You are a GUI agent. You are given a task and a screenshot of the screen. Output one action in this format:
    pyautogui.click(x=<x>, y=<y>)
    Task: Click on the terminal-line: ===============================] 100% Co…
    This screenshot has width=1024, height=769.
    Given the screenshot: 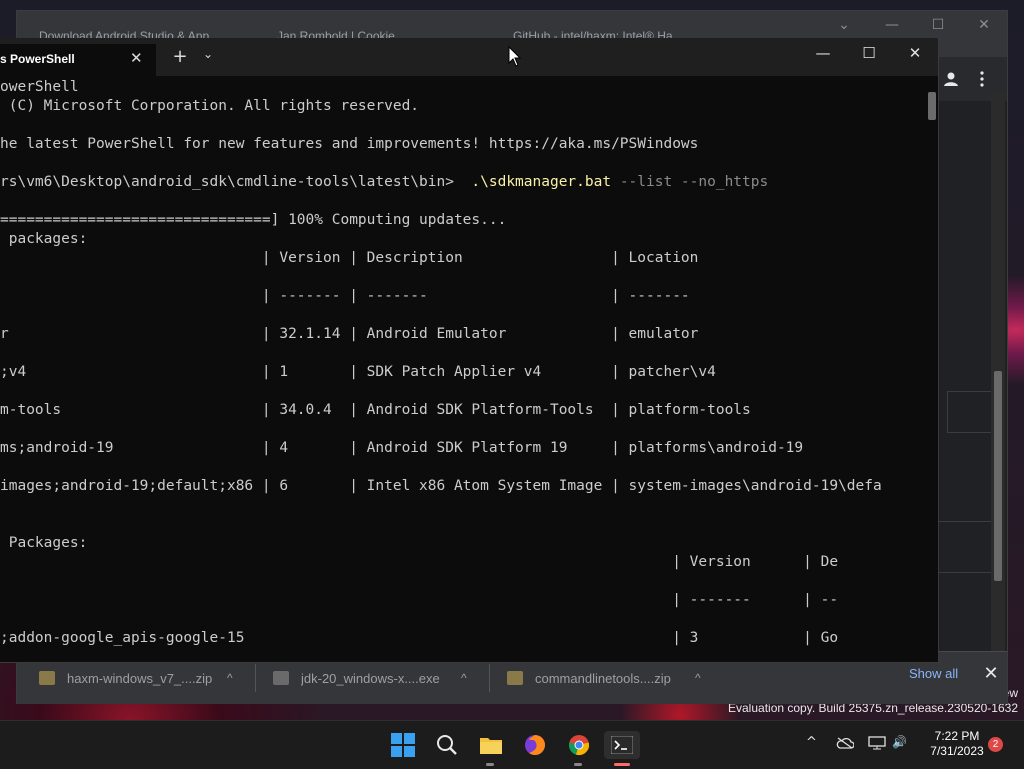 What is the action you would take?
    pyautogui.click(x=253, y=220)
    